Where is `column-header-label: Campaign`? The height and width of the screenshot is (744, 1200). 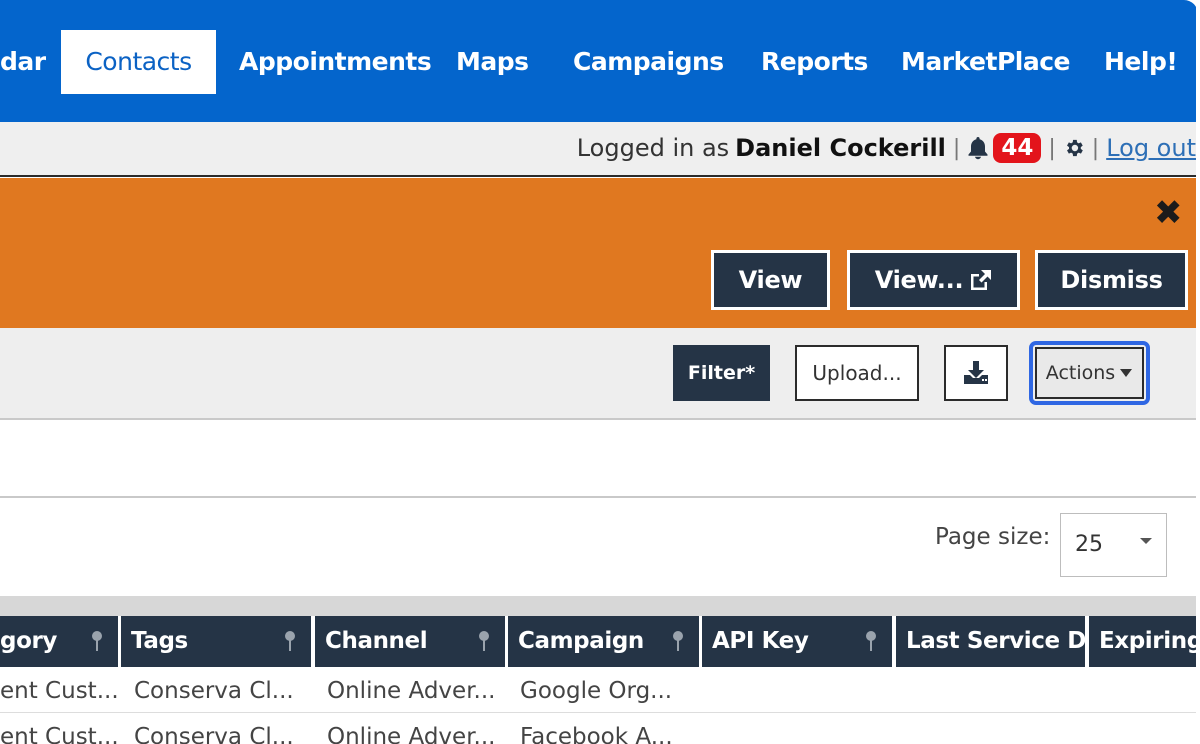 column-header-label: Campaign is located at coordinates (581, 641).